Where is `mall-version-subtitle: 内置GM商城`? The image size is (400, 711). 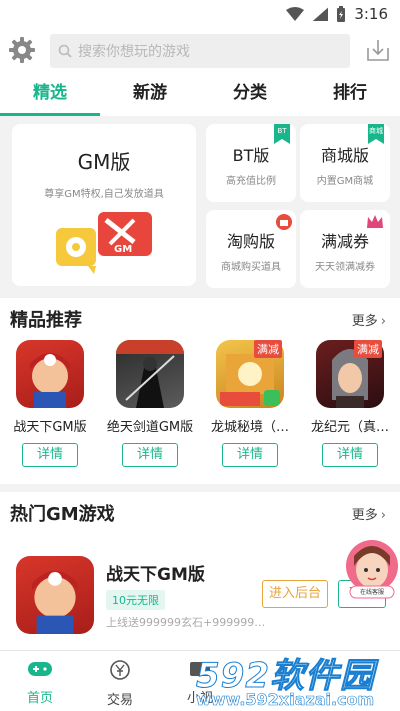 mall-version-subtitle: 内置GM商城 is located at coordinates (345, 181).